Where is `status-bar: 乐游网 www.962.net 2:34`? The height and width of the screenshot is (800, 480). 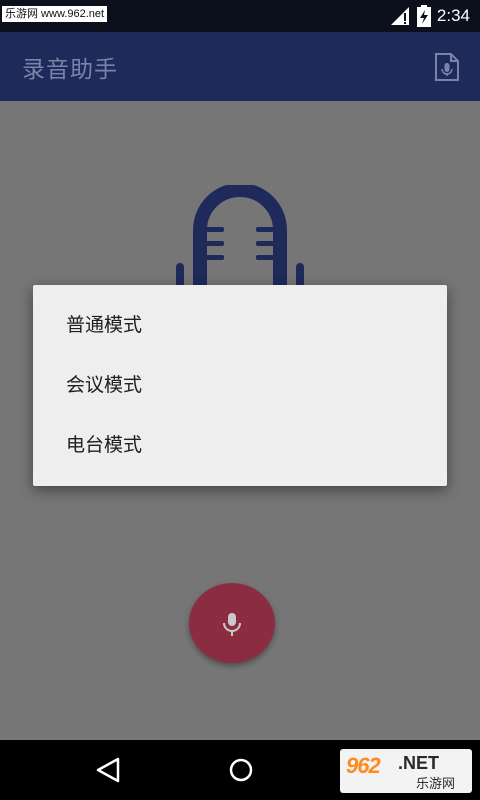
status-bar: 乐游网 www.962.net 2:34 is located at coordinates (240, 16).